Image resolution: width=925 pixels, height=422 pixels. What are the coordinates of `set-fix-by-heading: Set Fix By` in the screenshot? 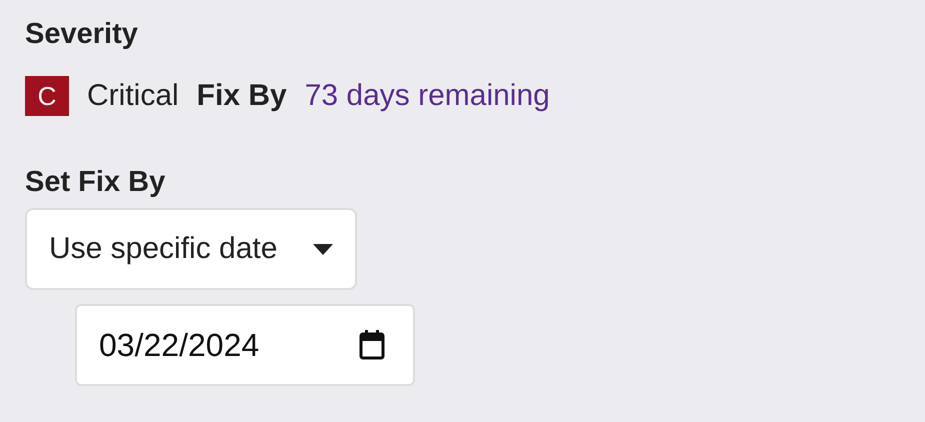 It's located at (95, 182).